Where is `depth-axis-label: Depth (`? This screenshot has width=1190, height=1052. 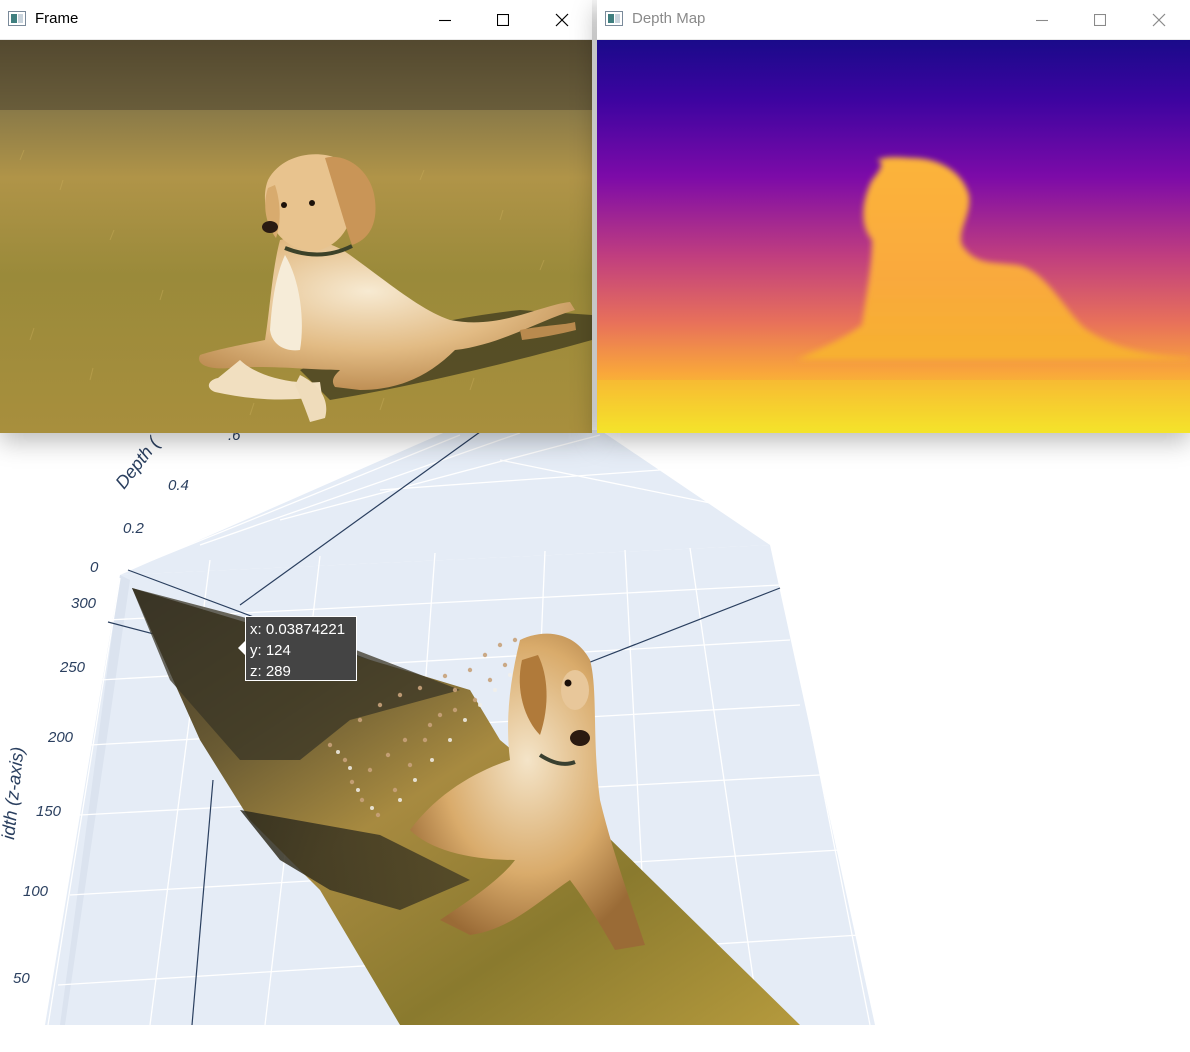
depth-axis-label: Depth ( is located at coordinates (137, 462).